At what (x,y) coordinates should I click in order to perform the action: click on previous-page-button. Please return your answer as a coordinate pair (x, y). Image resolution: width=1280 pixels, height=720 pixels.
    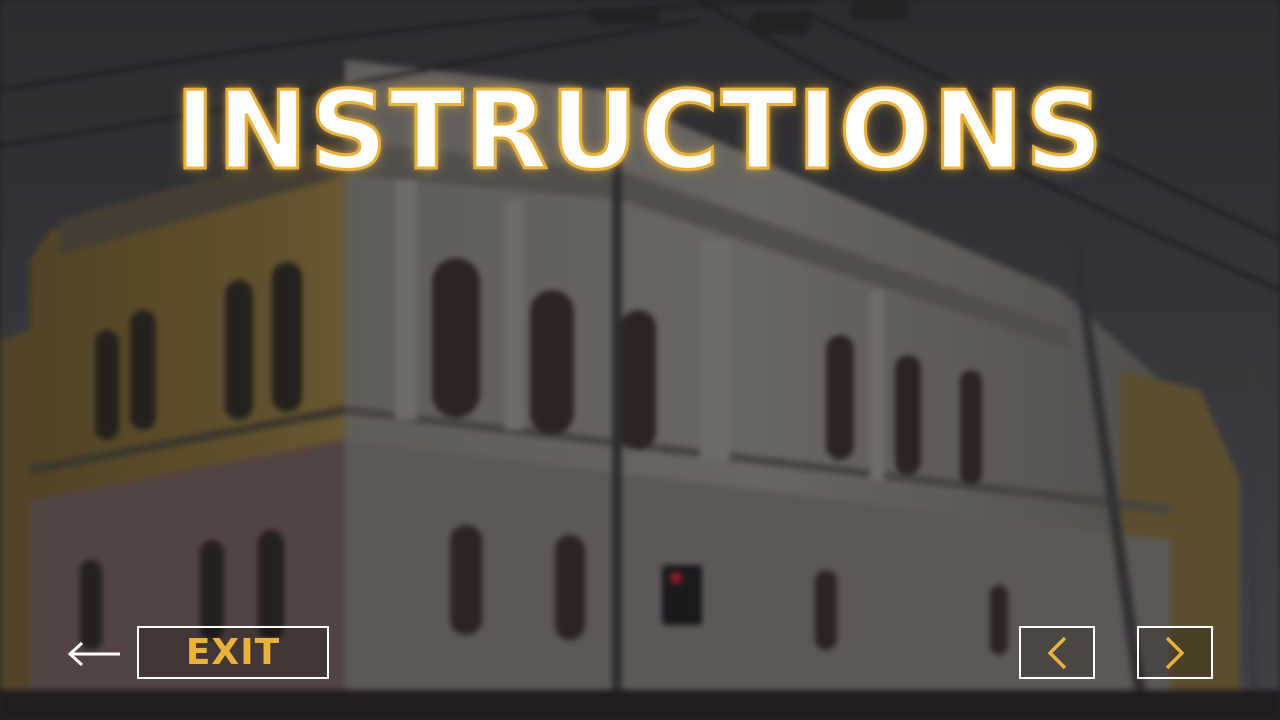
    Looking at the image, I should click on (1057, 652).